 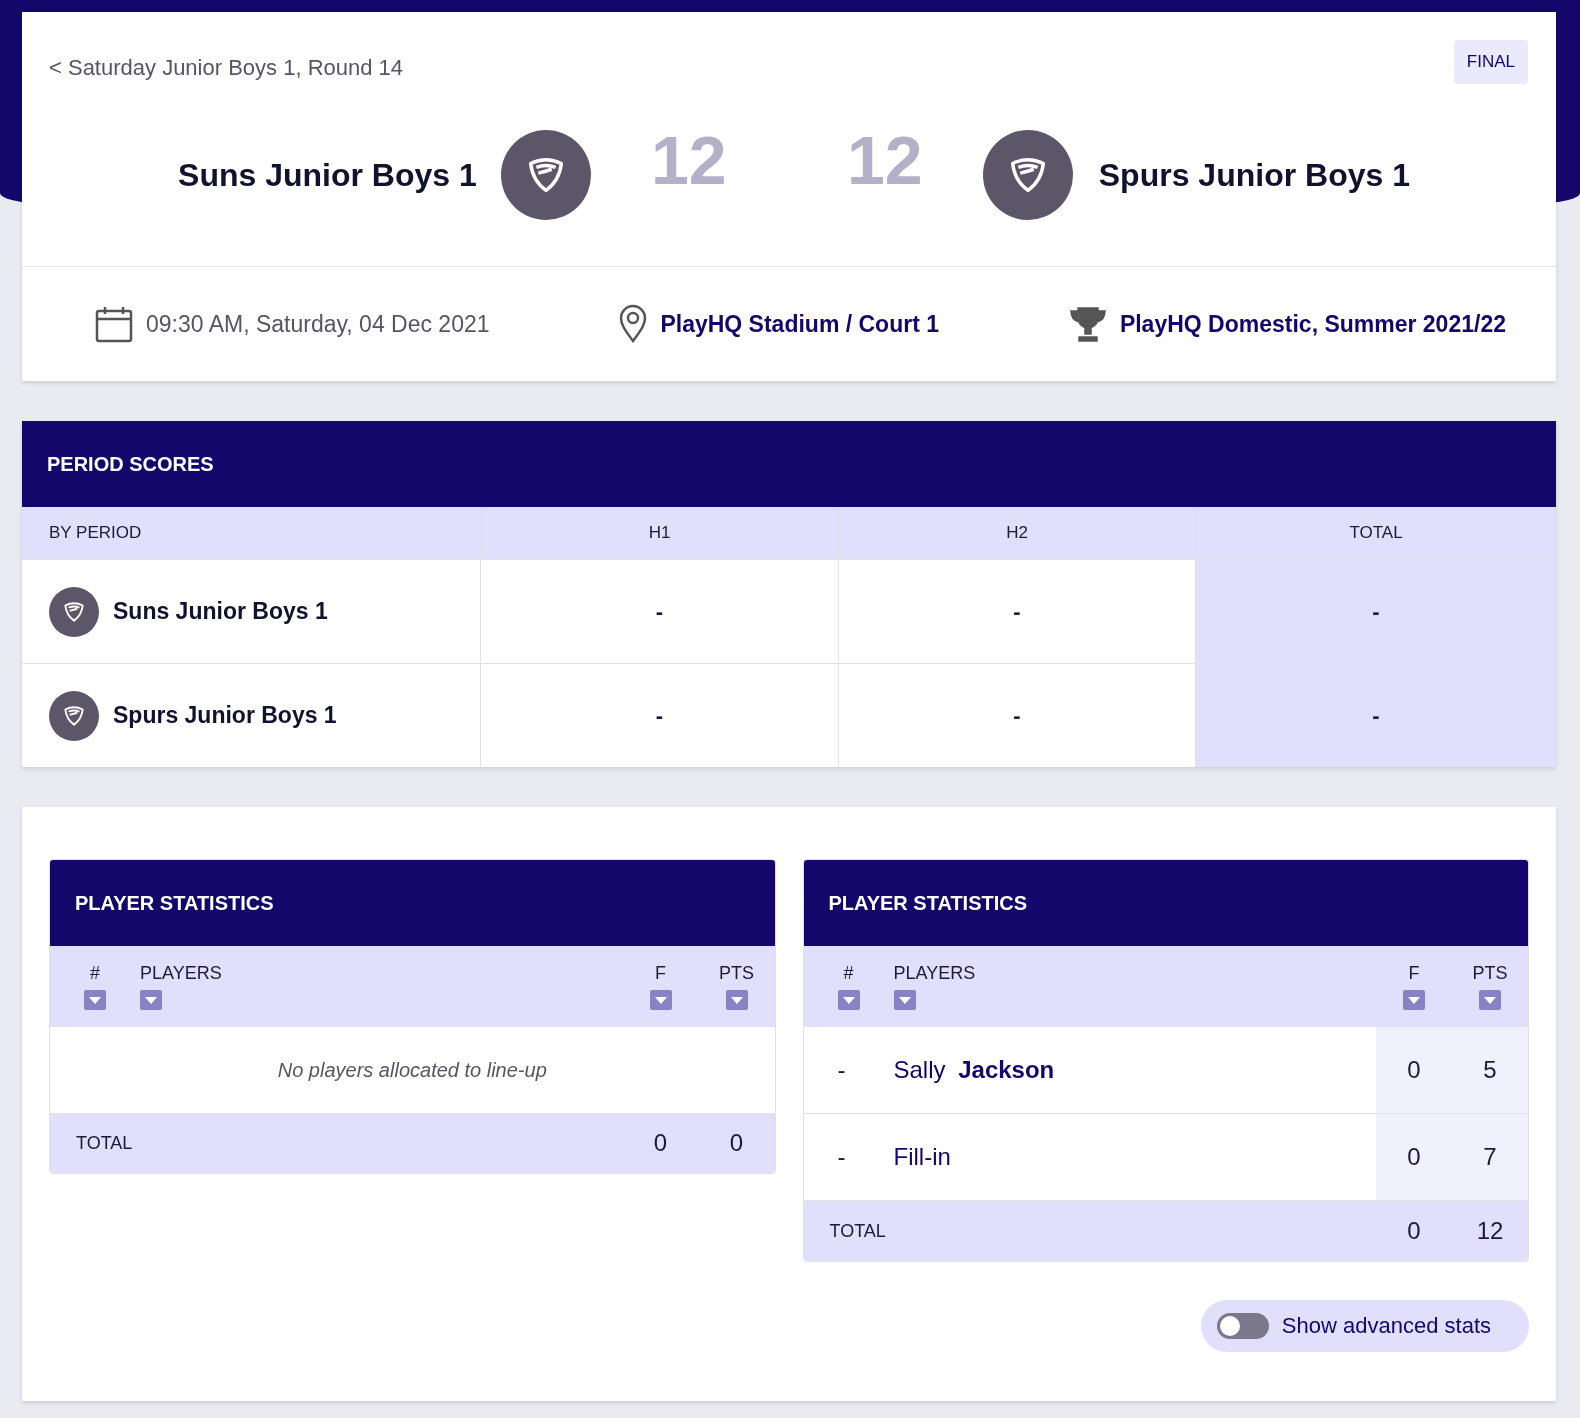 What do you see at coordinates (1134, 1157) in the screenshot?
I see `player-name: Fill-in` at bounding box center [1134, 1157].